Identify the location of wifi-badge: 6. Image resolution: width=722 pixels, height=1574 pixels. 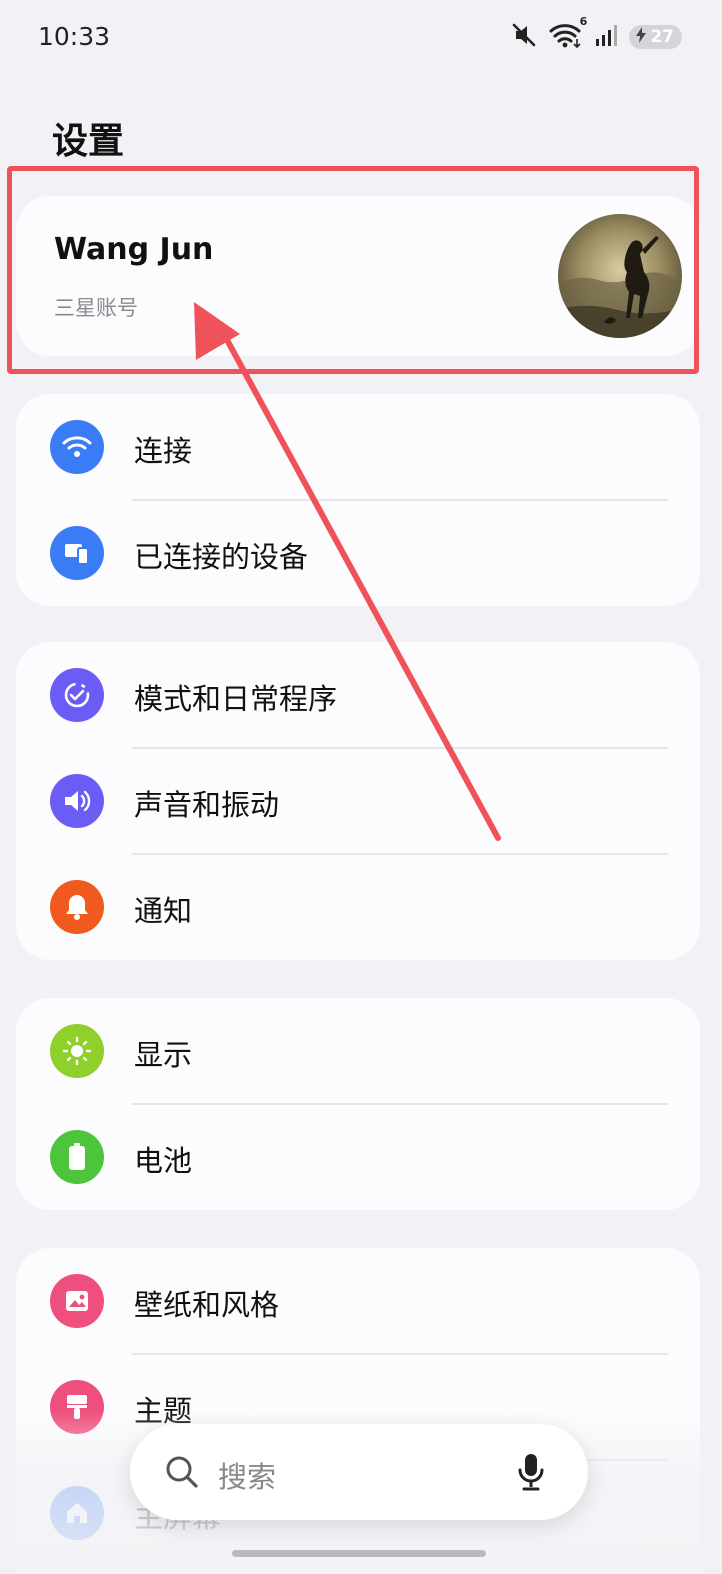
(583, 21).